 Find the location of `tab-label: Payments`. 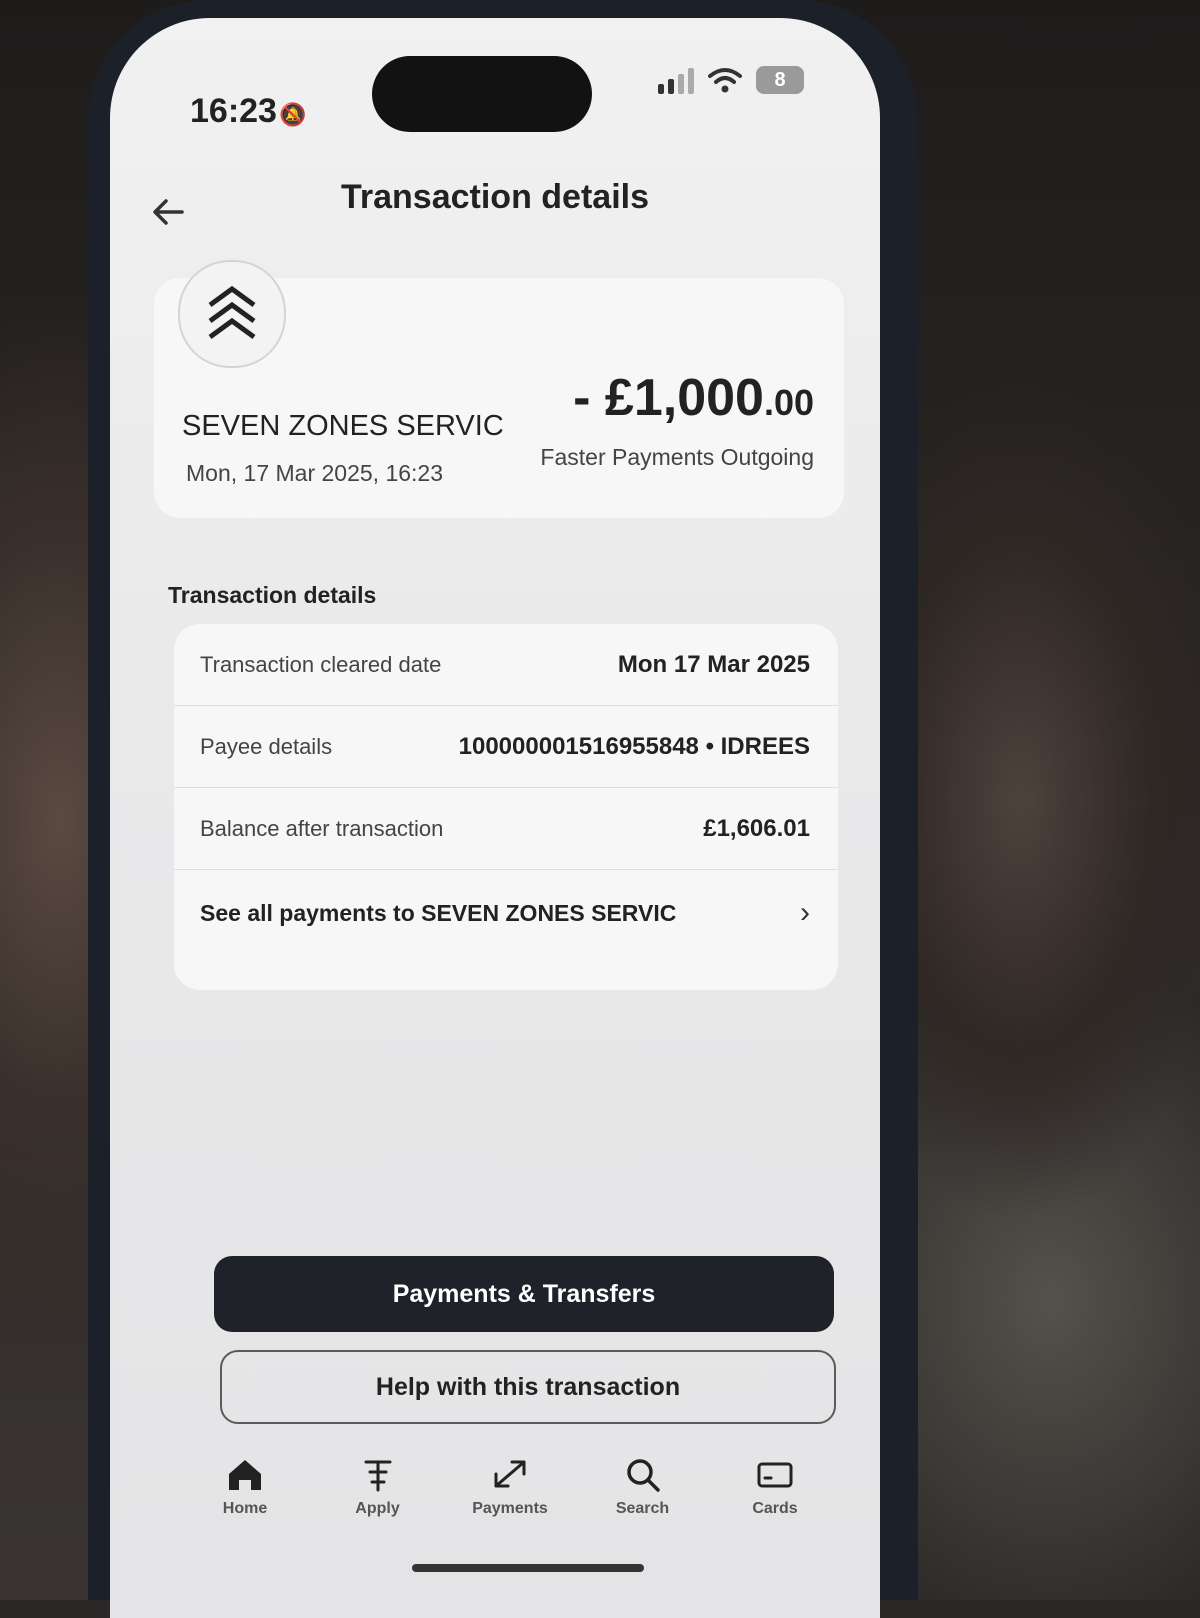

tab-label: Payments is located at coordinates (510, 1508).